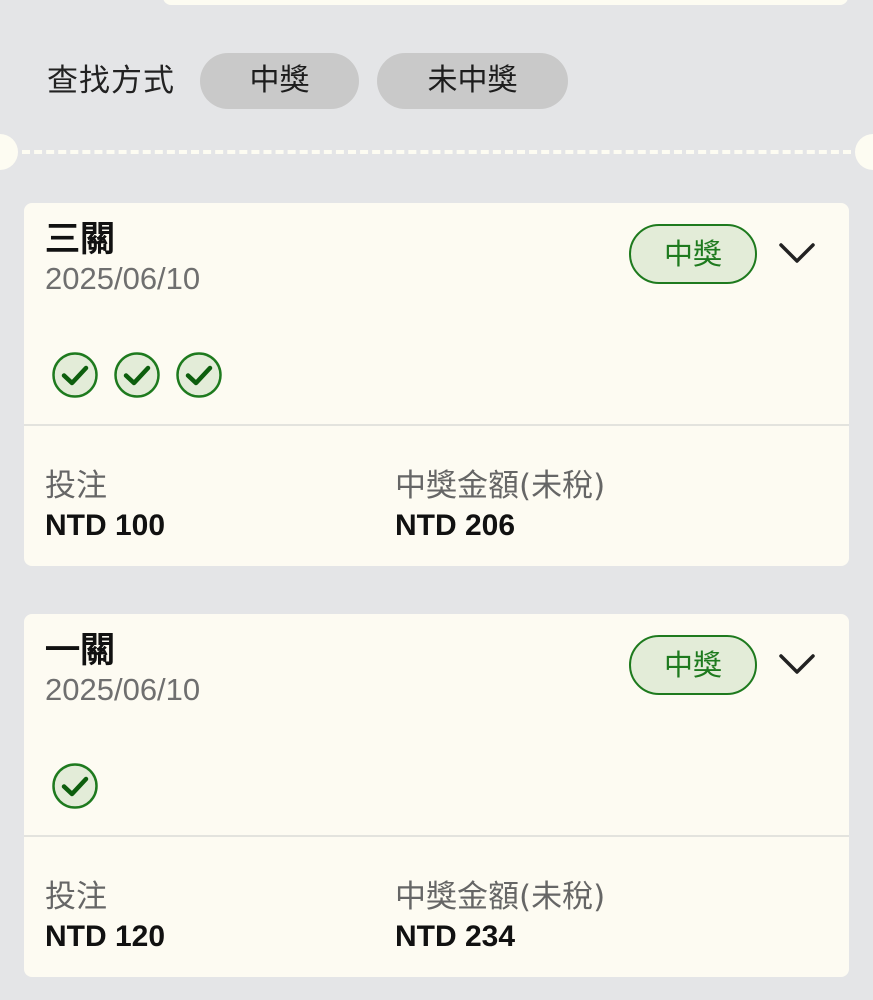 The height and width of the screenshot is (1000, 873). Describe the element at coordinates (105, 916) in the screenshot. I see `bet-amount: 投注 NTD 120` at that location.